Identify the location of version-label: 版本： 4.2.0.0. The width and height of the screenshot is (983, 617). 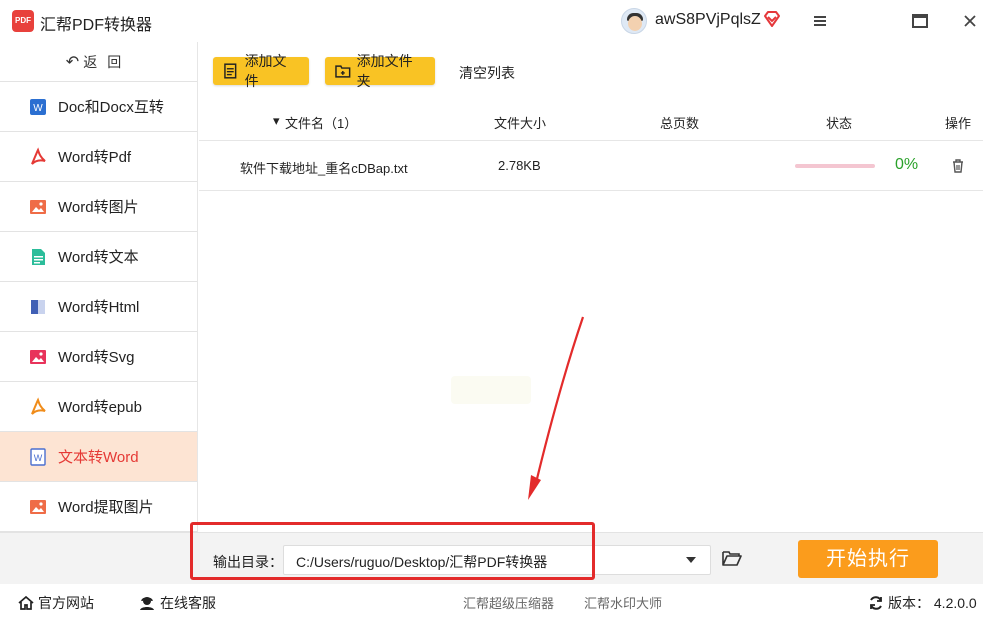
(932, 603).